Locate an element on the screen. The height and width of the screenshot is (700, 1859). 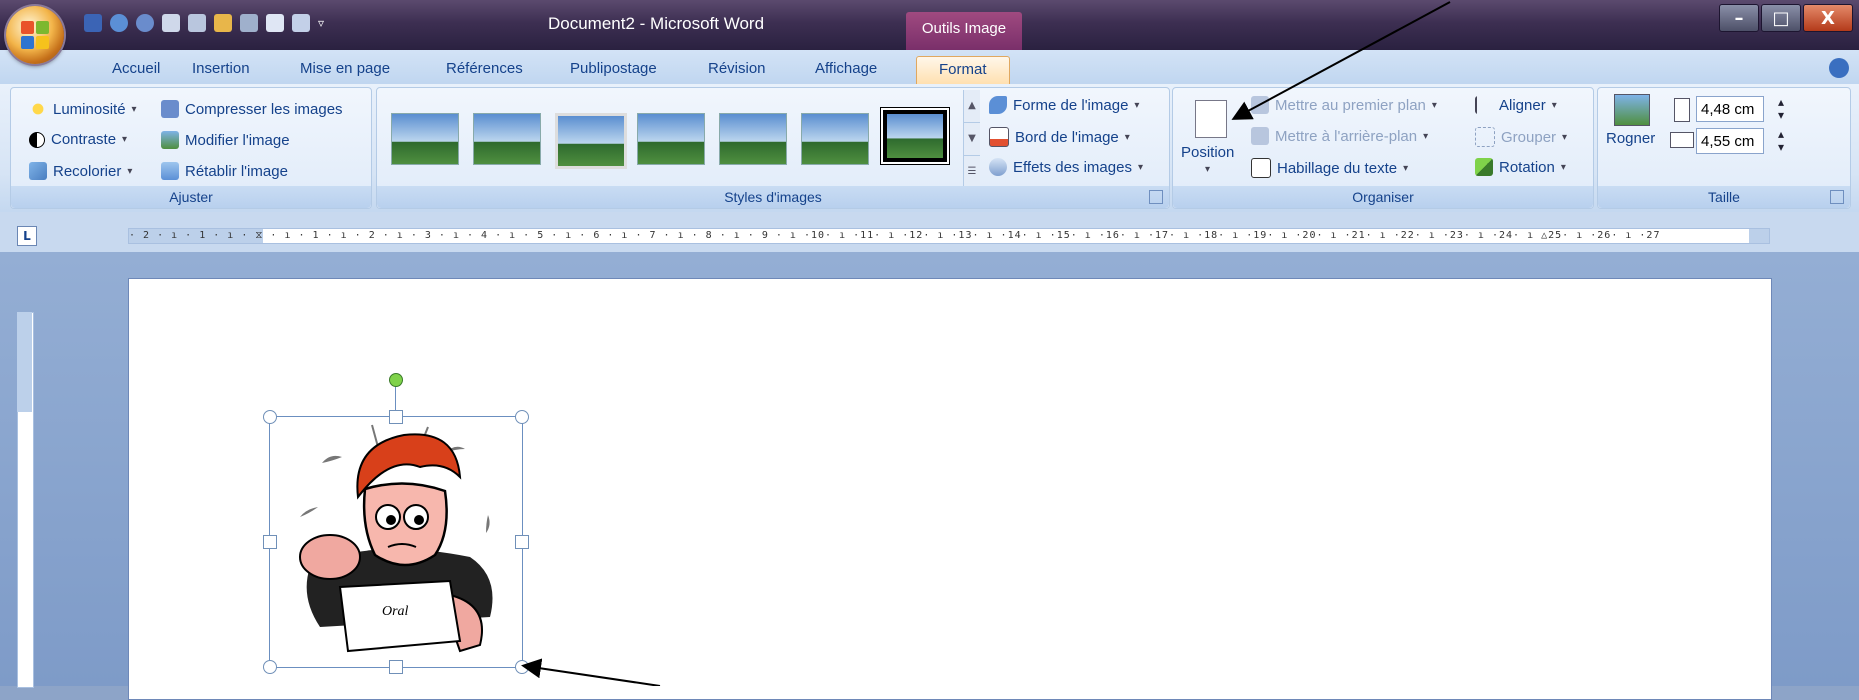
annotation-arrow-position is located at coordinates (1341, 60).